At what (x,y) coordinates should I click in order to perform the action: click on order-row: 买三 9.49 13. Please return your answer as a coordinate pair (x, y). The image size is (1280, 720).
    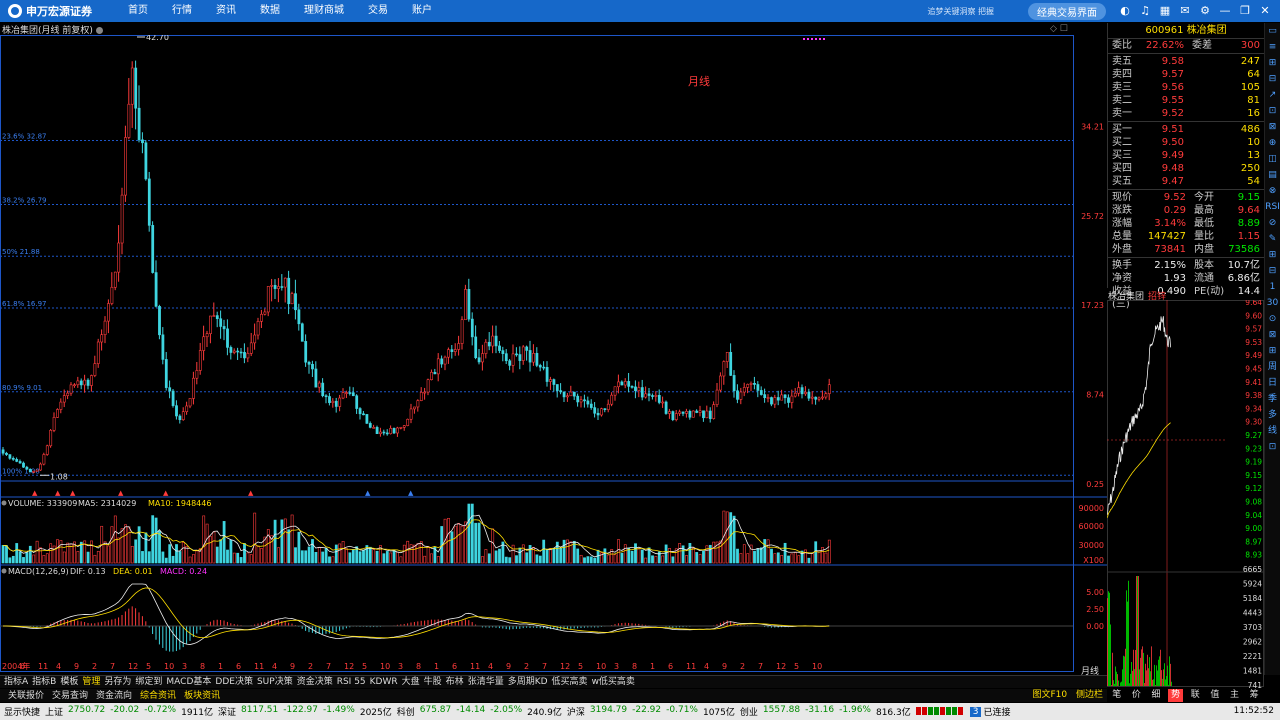
    Looking at the image, I should click on (1186, 155).